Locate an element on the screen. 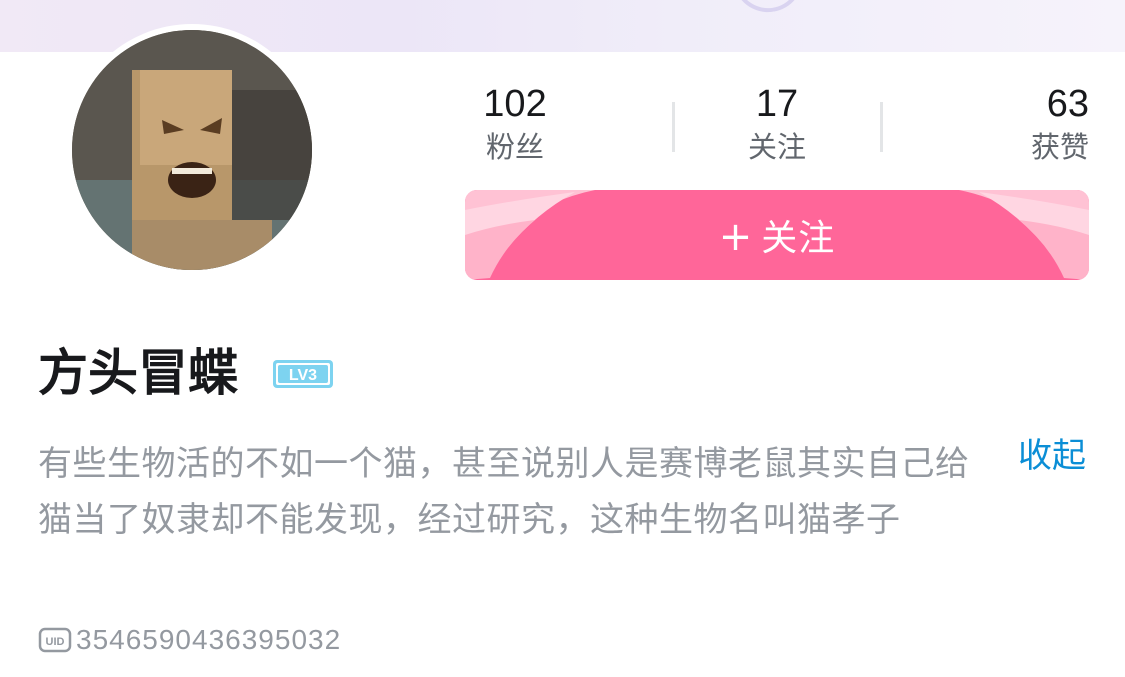 The image size is (1125, 677). uid-row: UID 3546590436395032 is located at coordinates (189, 640).